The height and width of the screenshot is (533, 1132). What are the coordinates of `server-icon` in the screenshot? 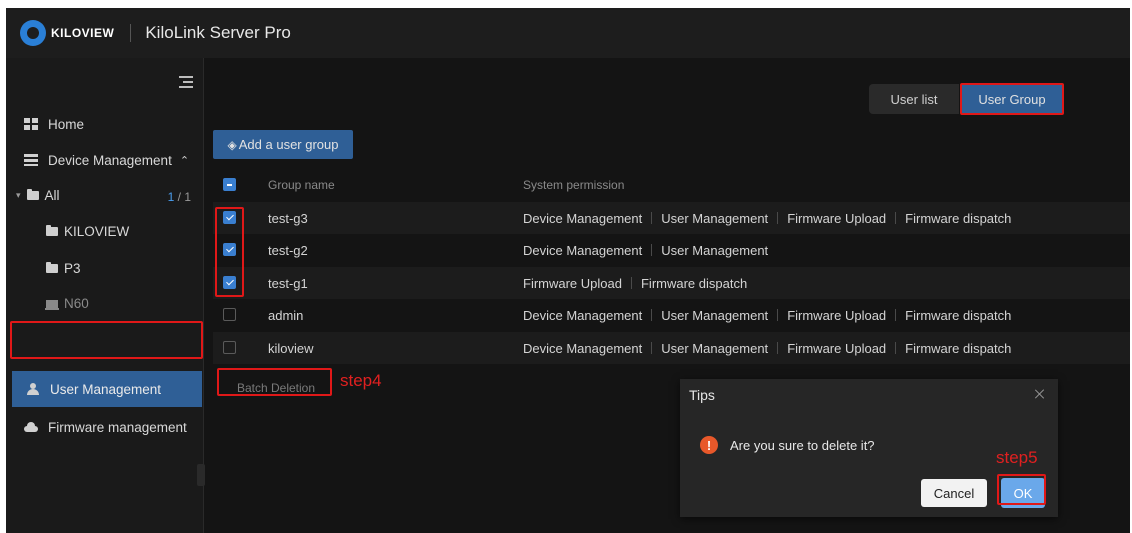 It's located at (31, 160).